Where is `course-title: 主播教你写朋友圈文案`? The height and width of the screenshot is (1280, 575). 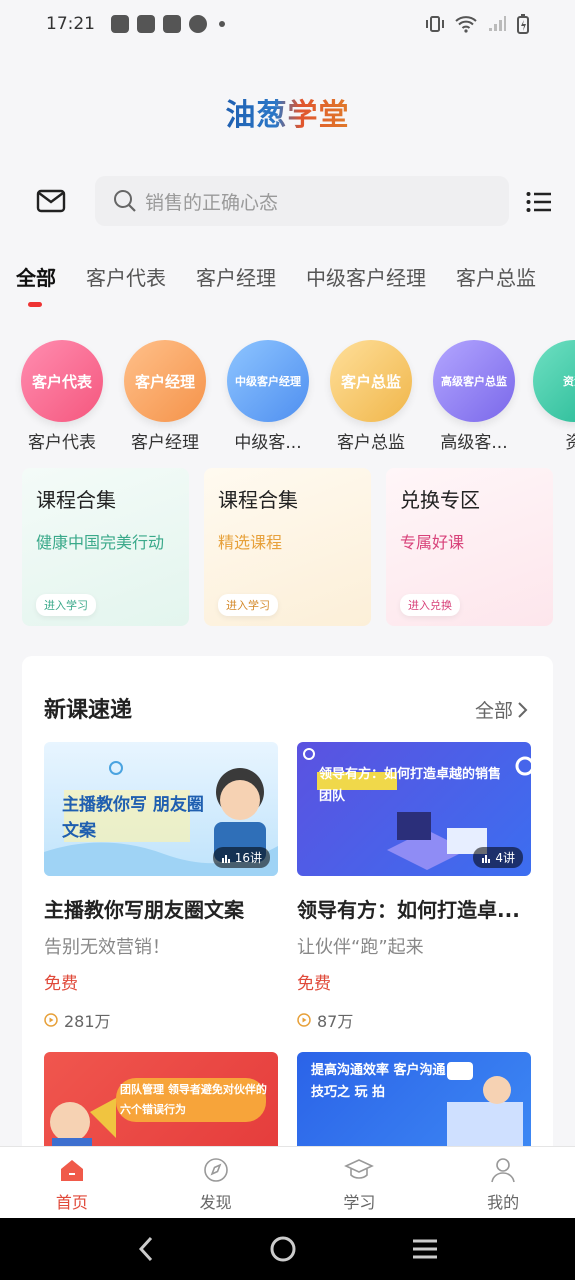
course-title: 主播教你写朋友圈文案 is located at coordinates (144, 910).